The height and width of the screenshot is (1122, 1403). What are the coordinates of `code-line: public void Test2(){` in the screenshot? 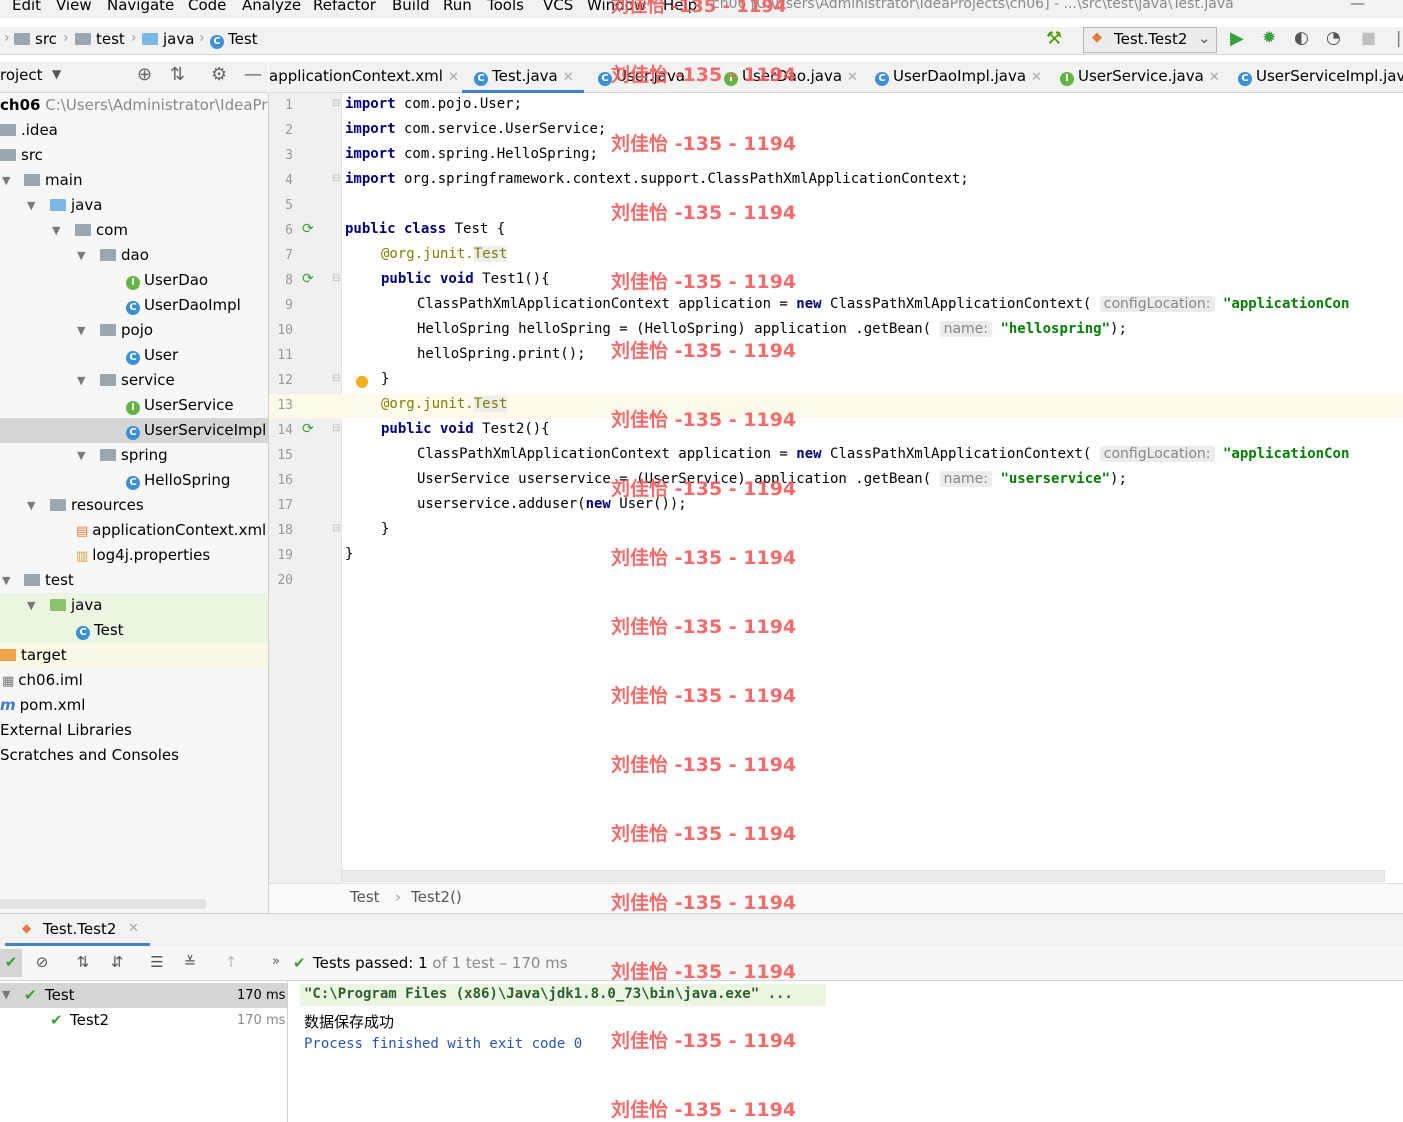 It's located at (465, 429).